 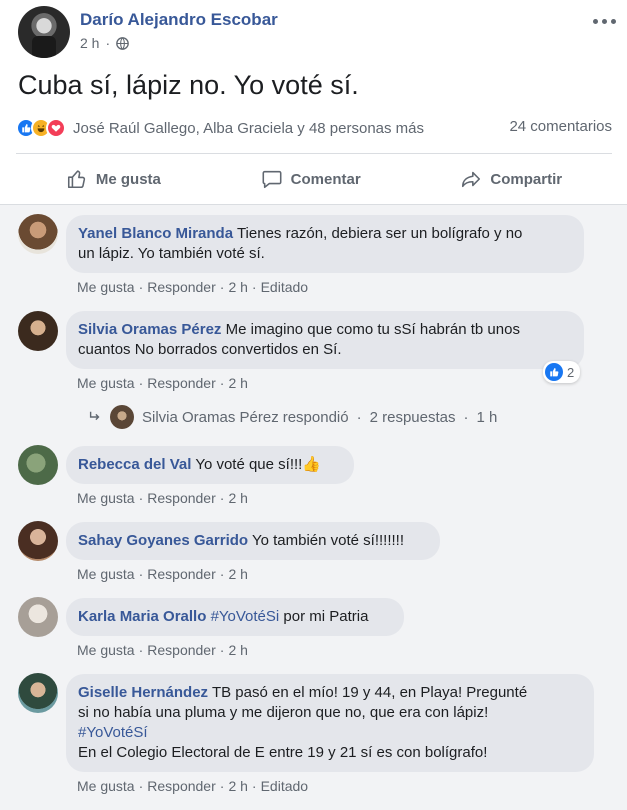 What do you see at coordinates (325, 179) in the screenshot?
I see `comment-button-label: Comentar` at bounding box center [325, 179].